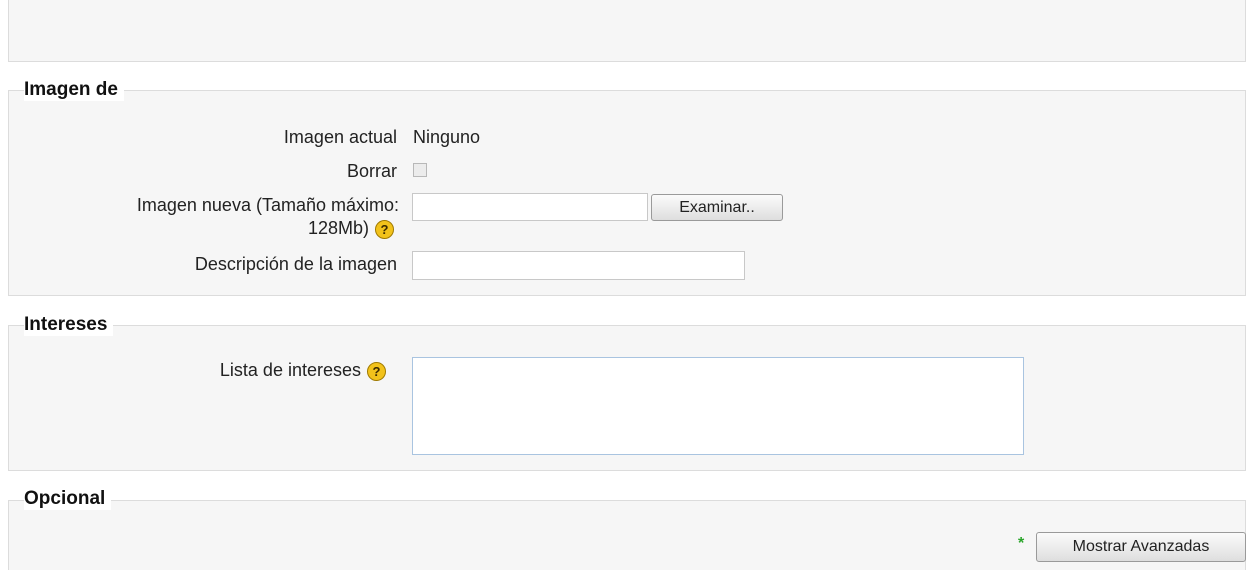 The image size is (1254, 570). Describe the element at coordinates (530, 207) in the screenshot. I see `file-path-input` at that location.